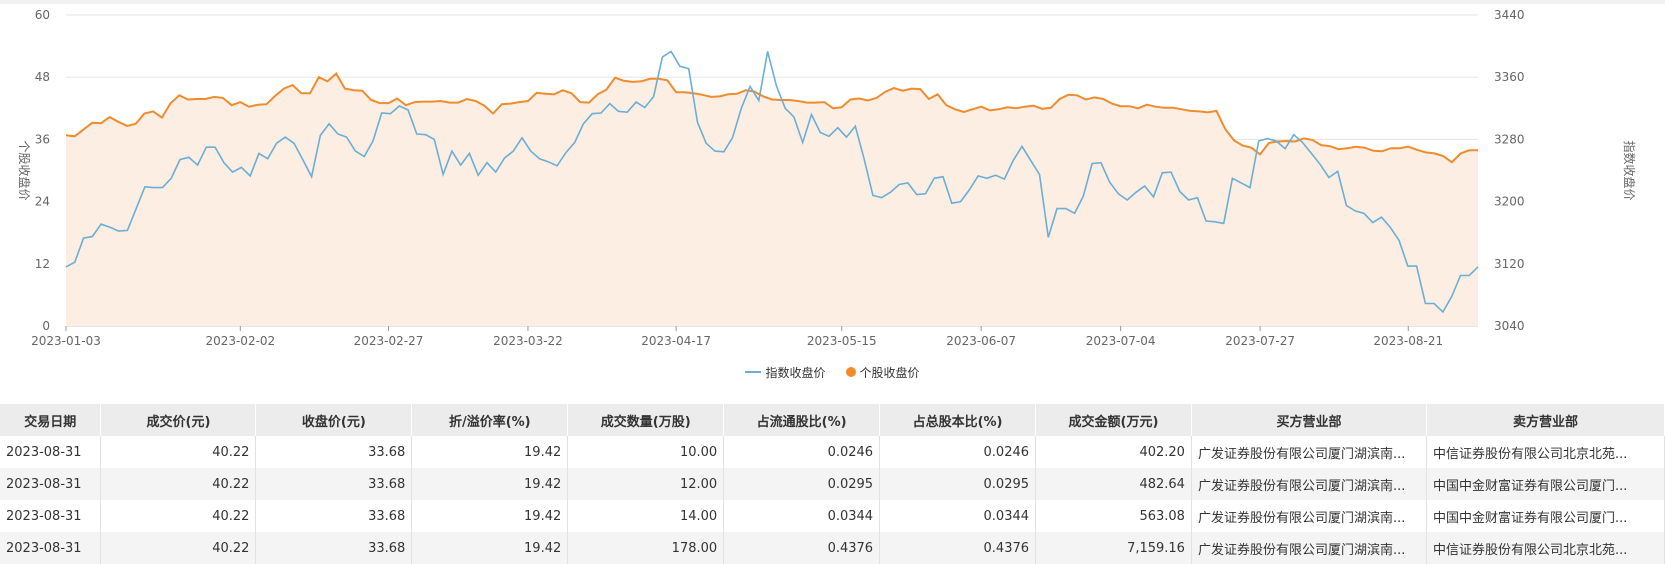 This screenshot has width=1665, height=566. What do you see at coordinates (42, 139) in the screenshot?
I see `y-left-tick-label: 36` at bounding box center [42, 139].